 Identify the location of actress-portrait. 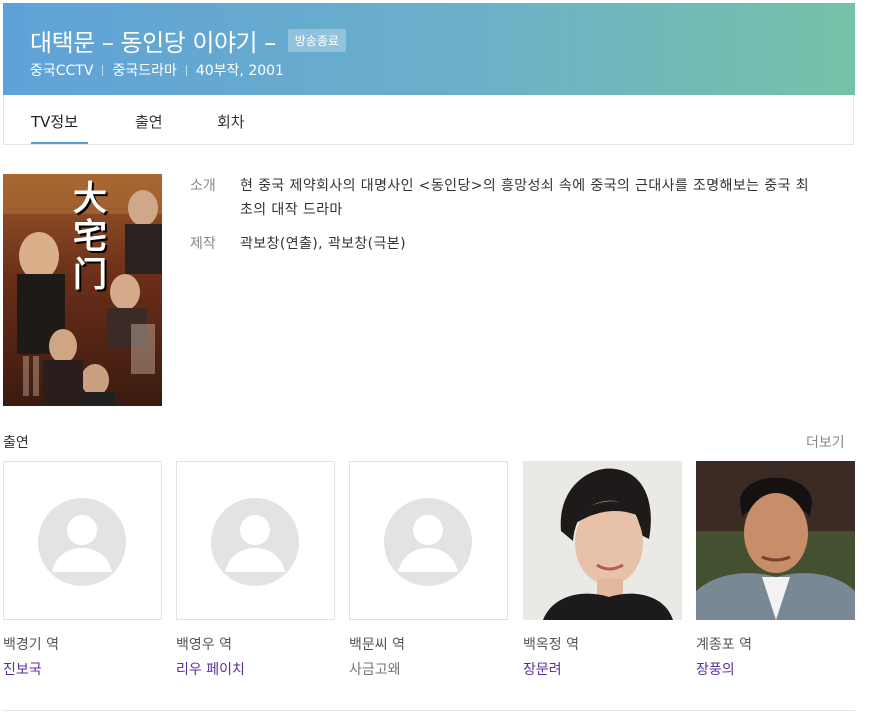
(602, 540).